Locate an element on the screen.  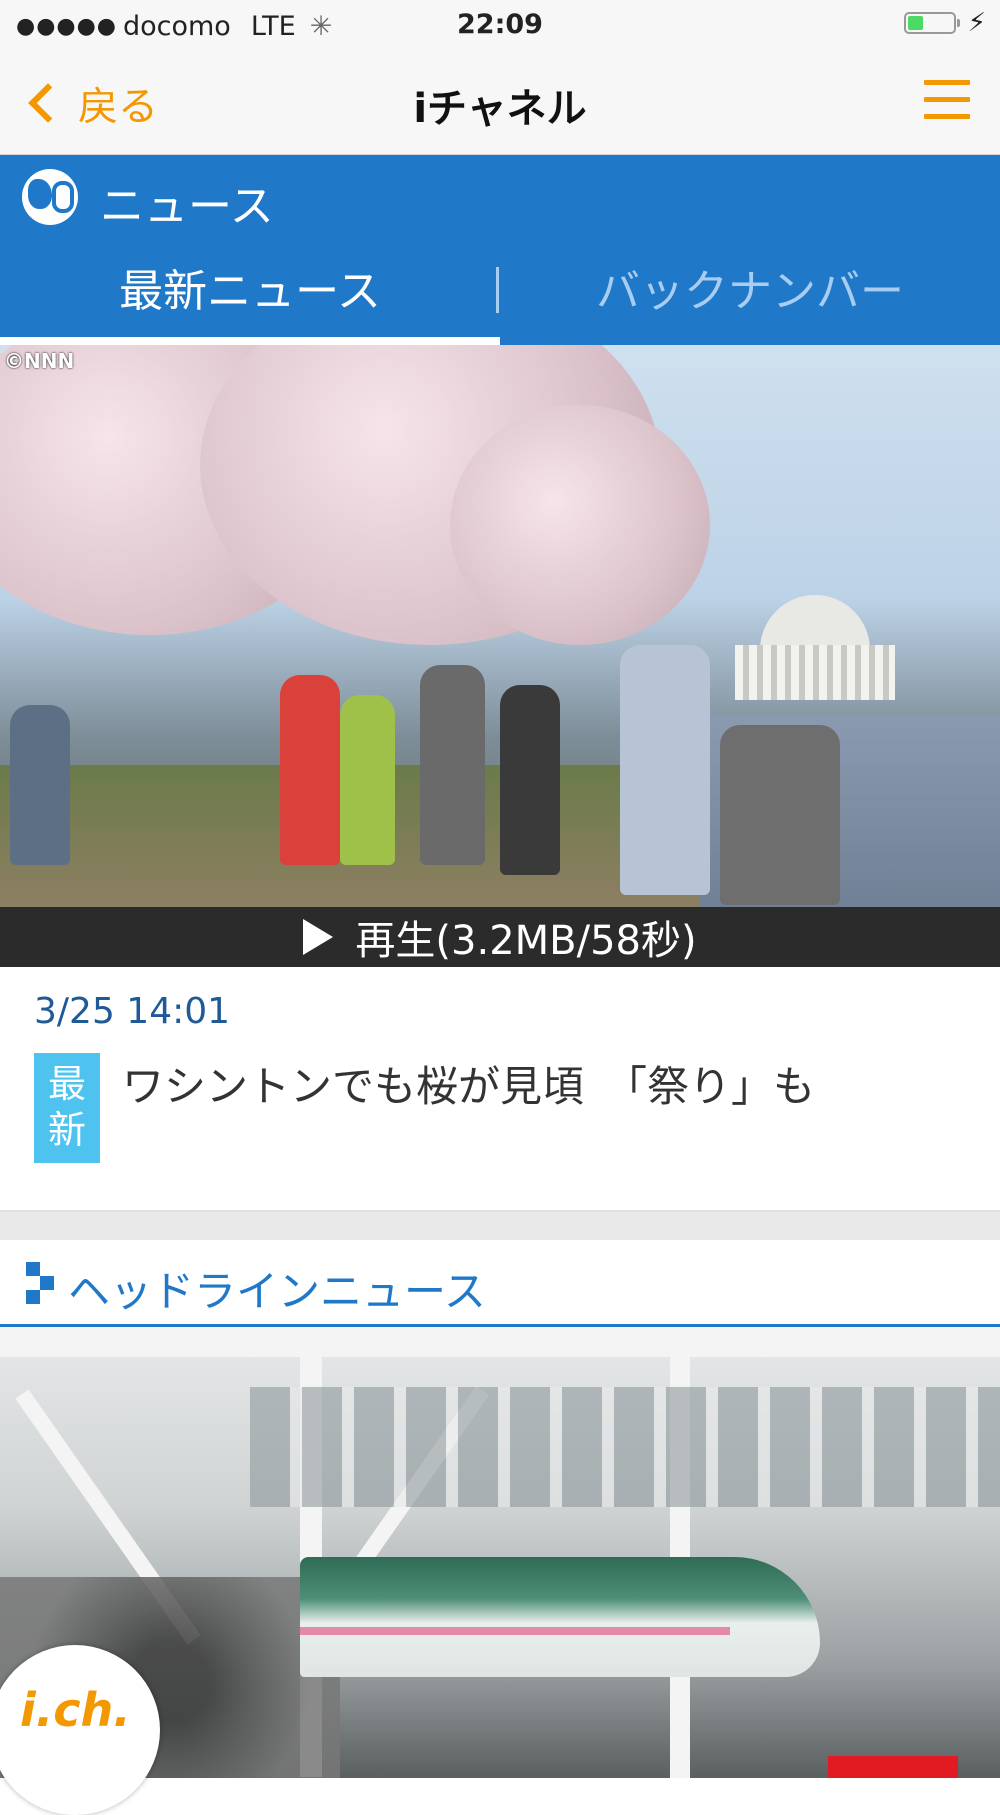
charging-icon: ⚡ is located at coordinates (976, 23).